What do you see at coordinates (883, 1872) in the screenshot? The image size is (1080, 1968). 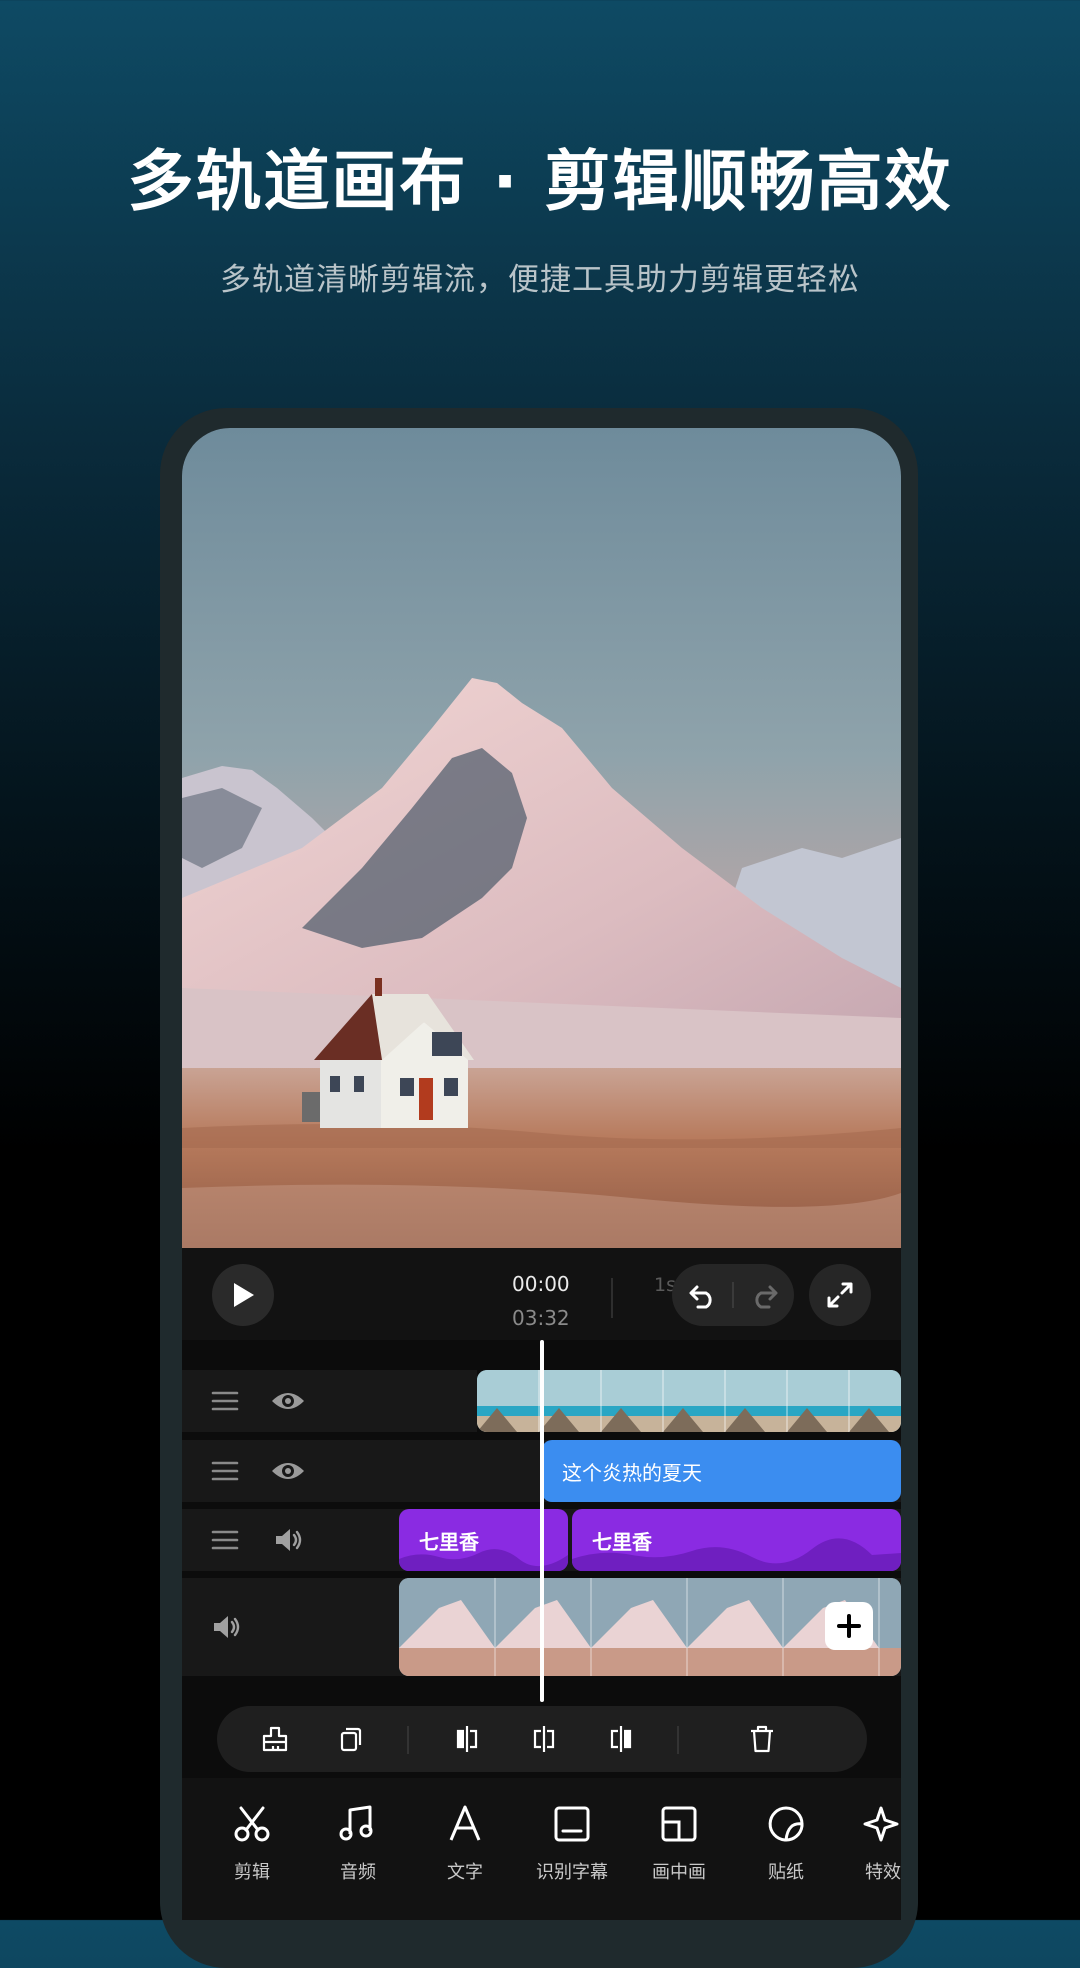 I see `tool-label: 特效` at bounding box center [883, 1872].